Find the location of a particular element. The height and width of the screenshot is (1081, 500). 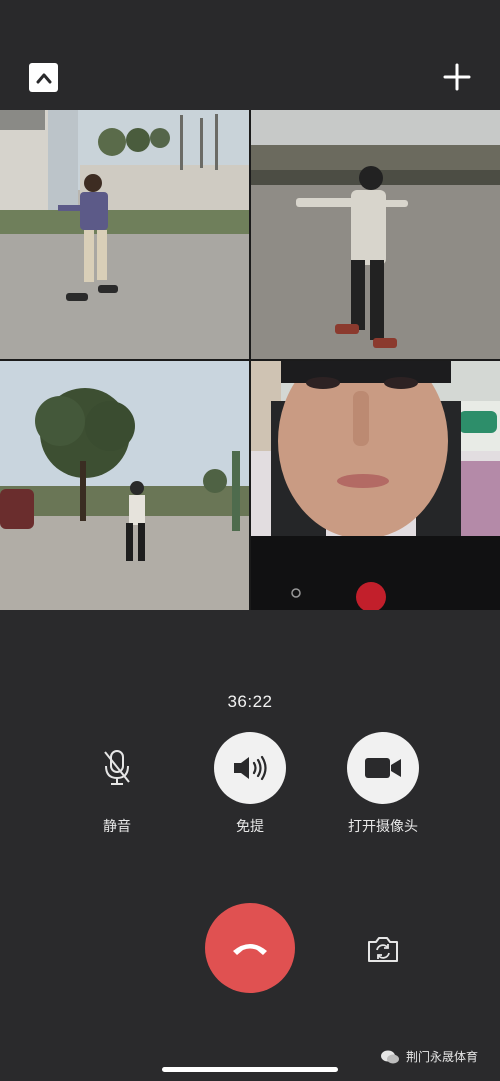

watermark: 荆门永晟体育 is located at coordinates (429, 1056).